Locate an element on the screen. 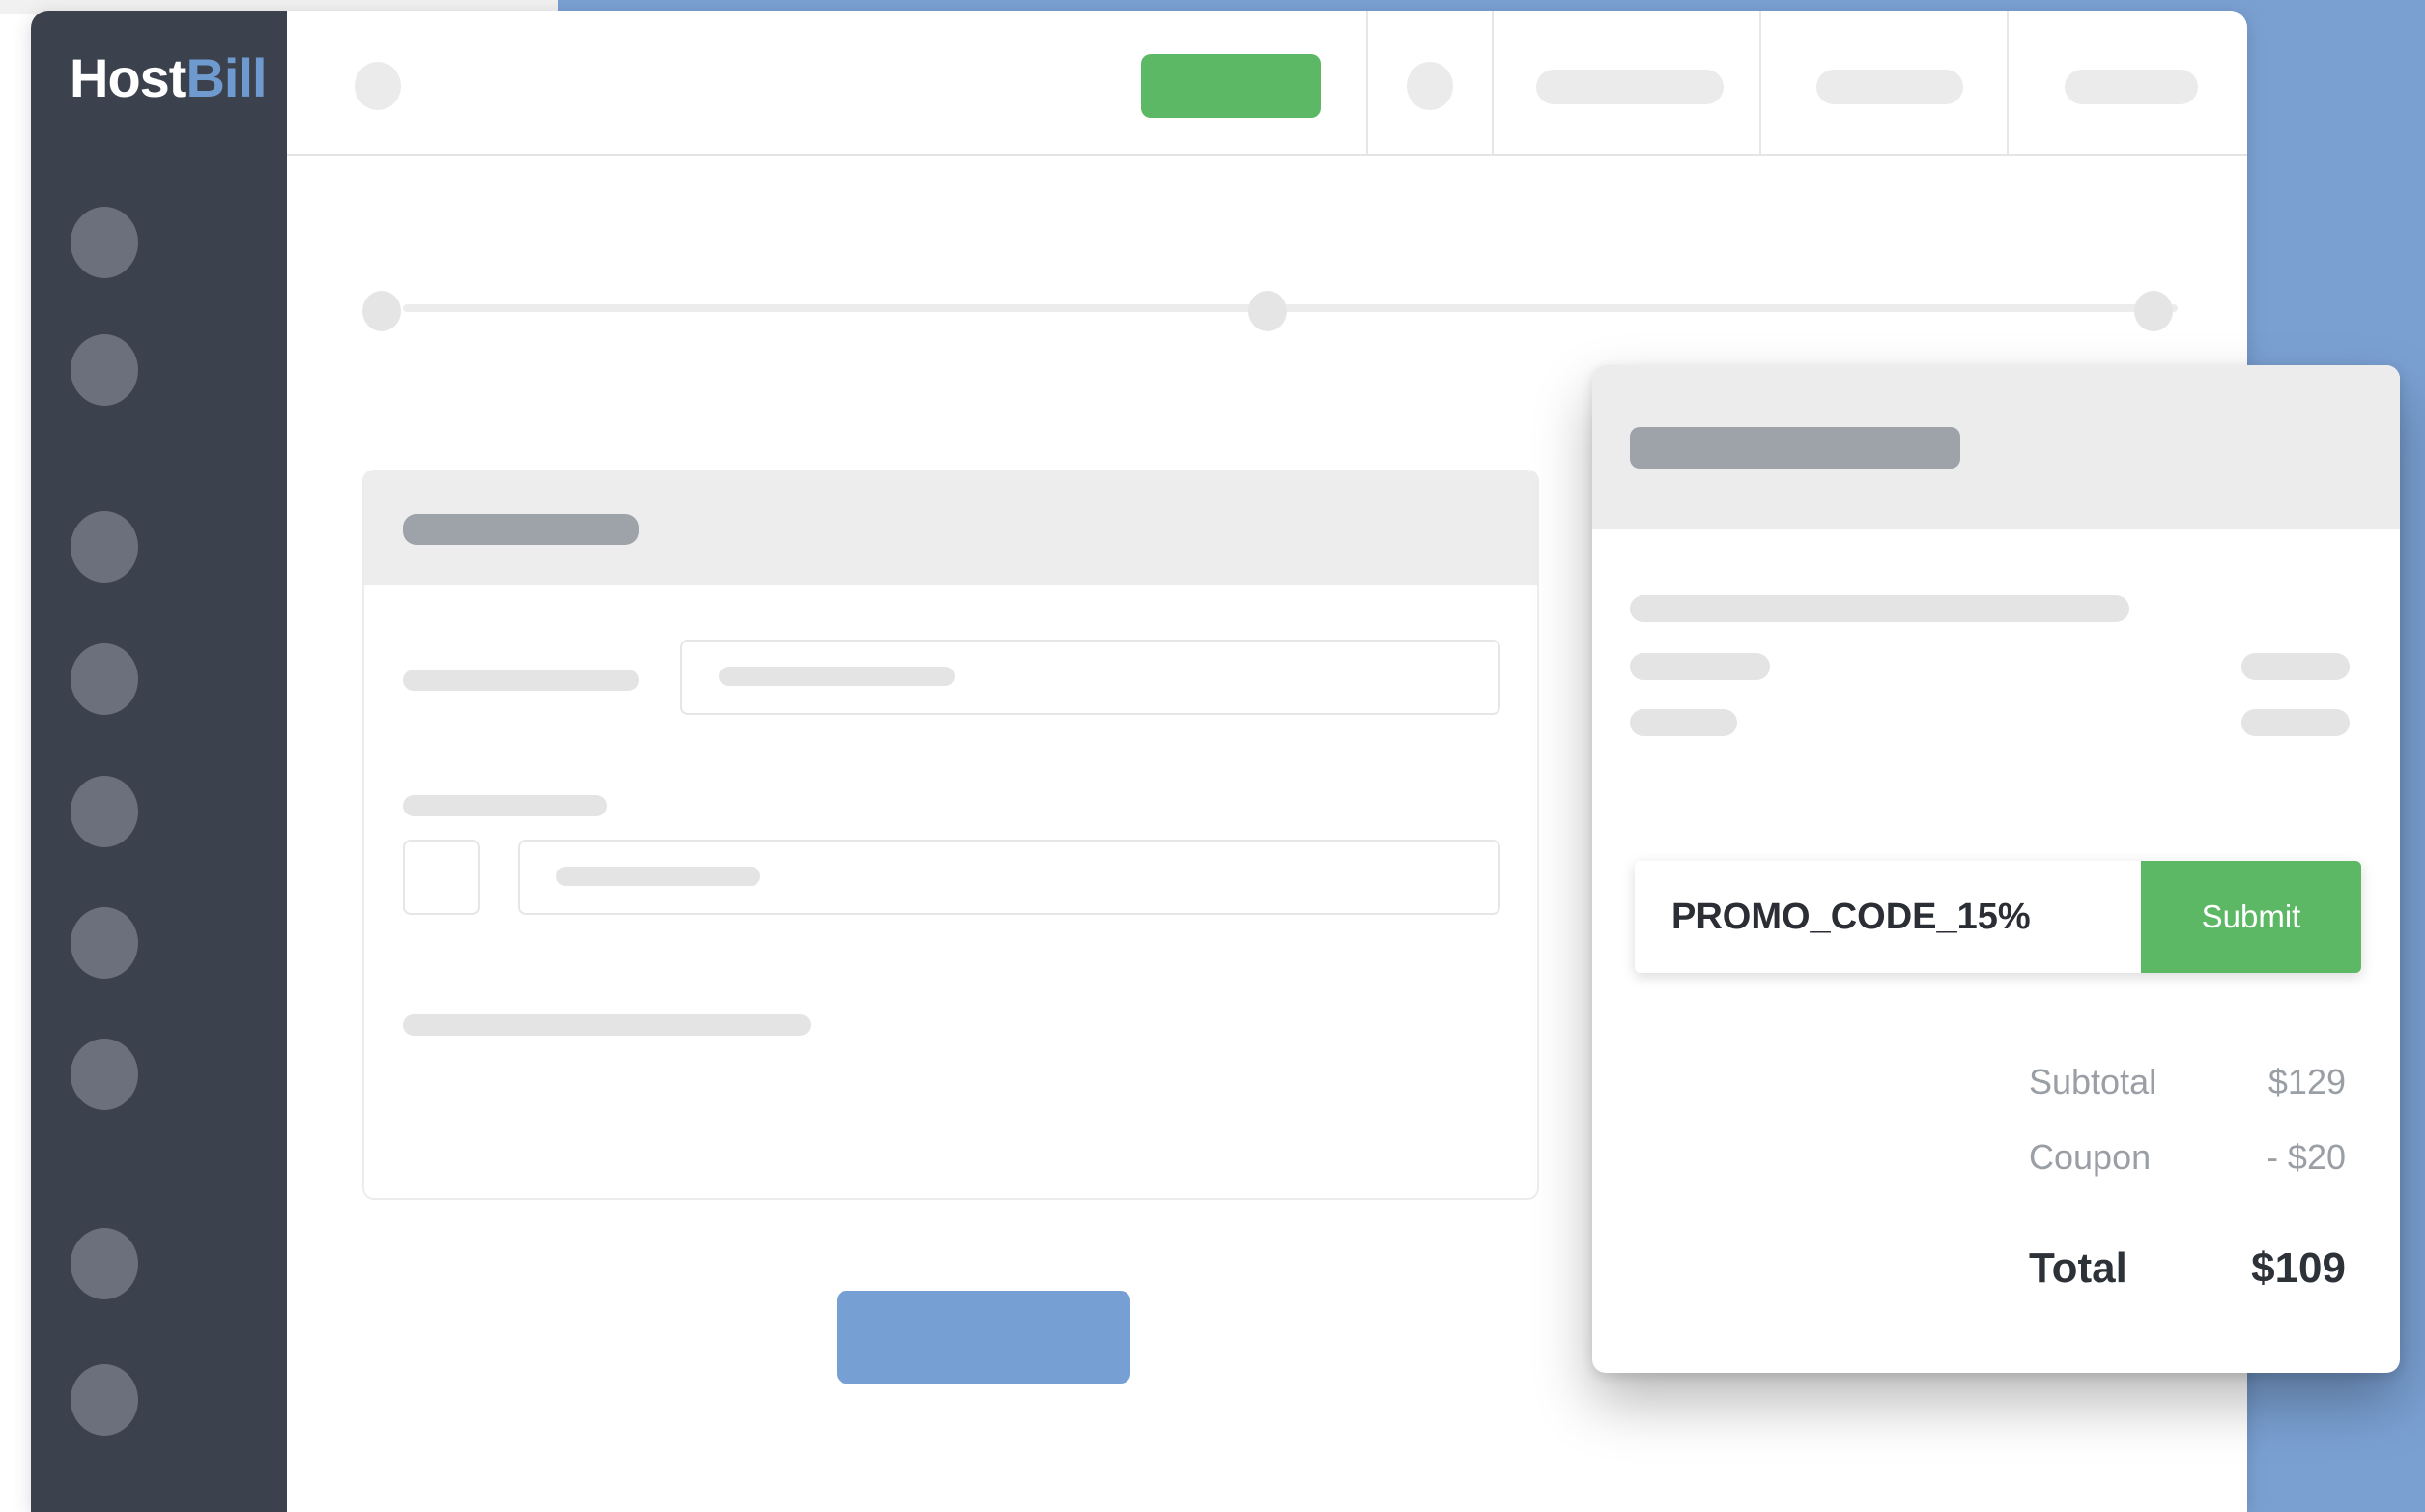 This screenshot has height=1512, width=2425. top-bar is located at coordinates (1267, 83).